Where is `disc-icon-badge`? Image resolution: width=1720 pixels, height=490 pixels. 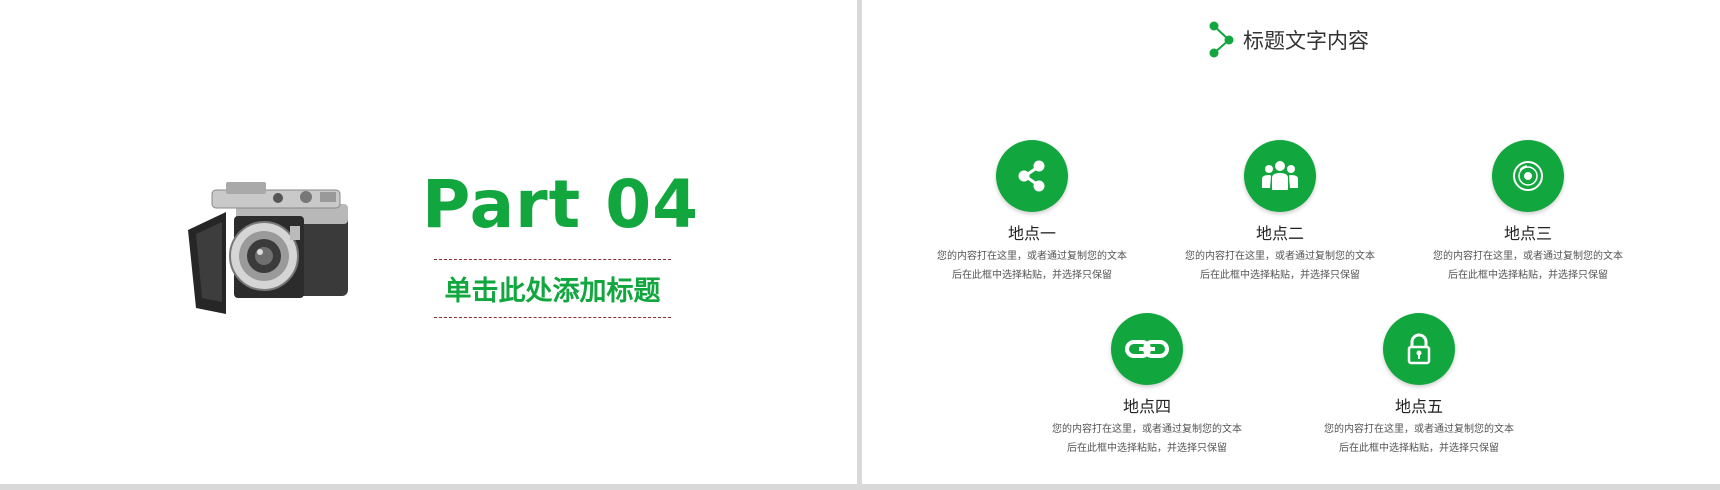 disc-icon-badge is located at coordinates (1528, 176).